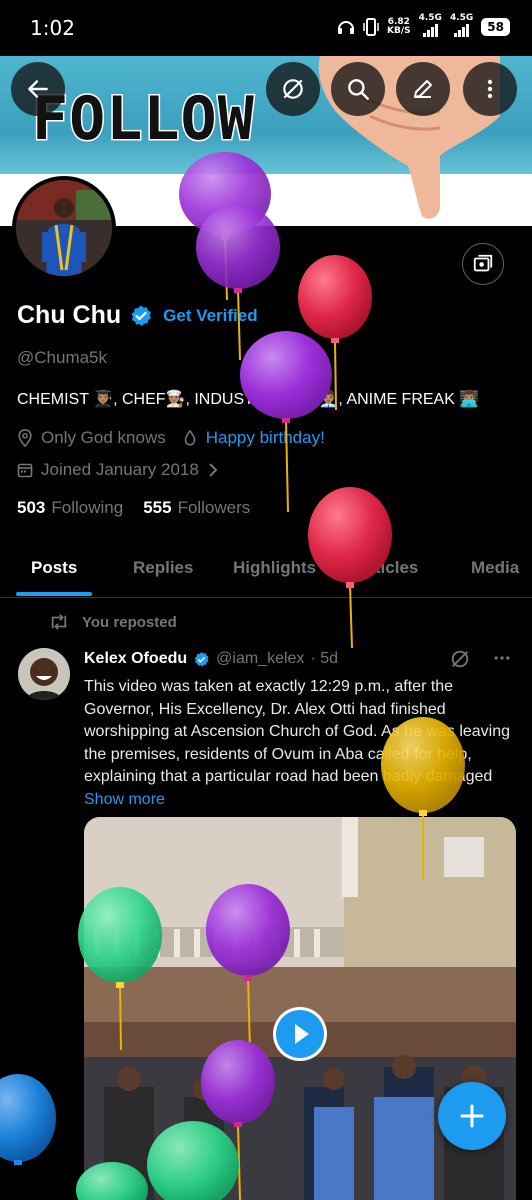 The width and height of the screenshot is (532, 1200). What do you see at coordinates (265, 438) in the screenshot?
I see `birthday-link: Happy birthday!` at bounding box center [265, 438].